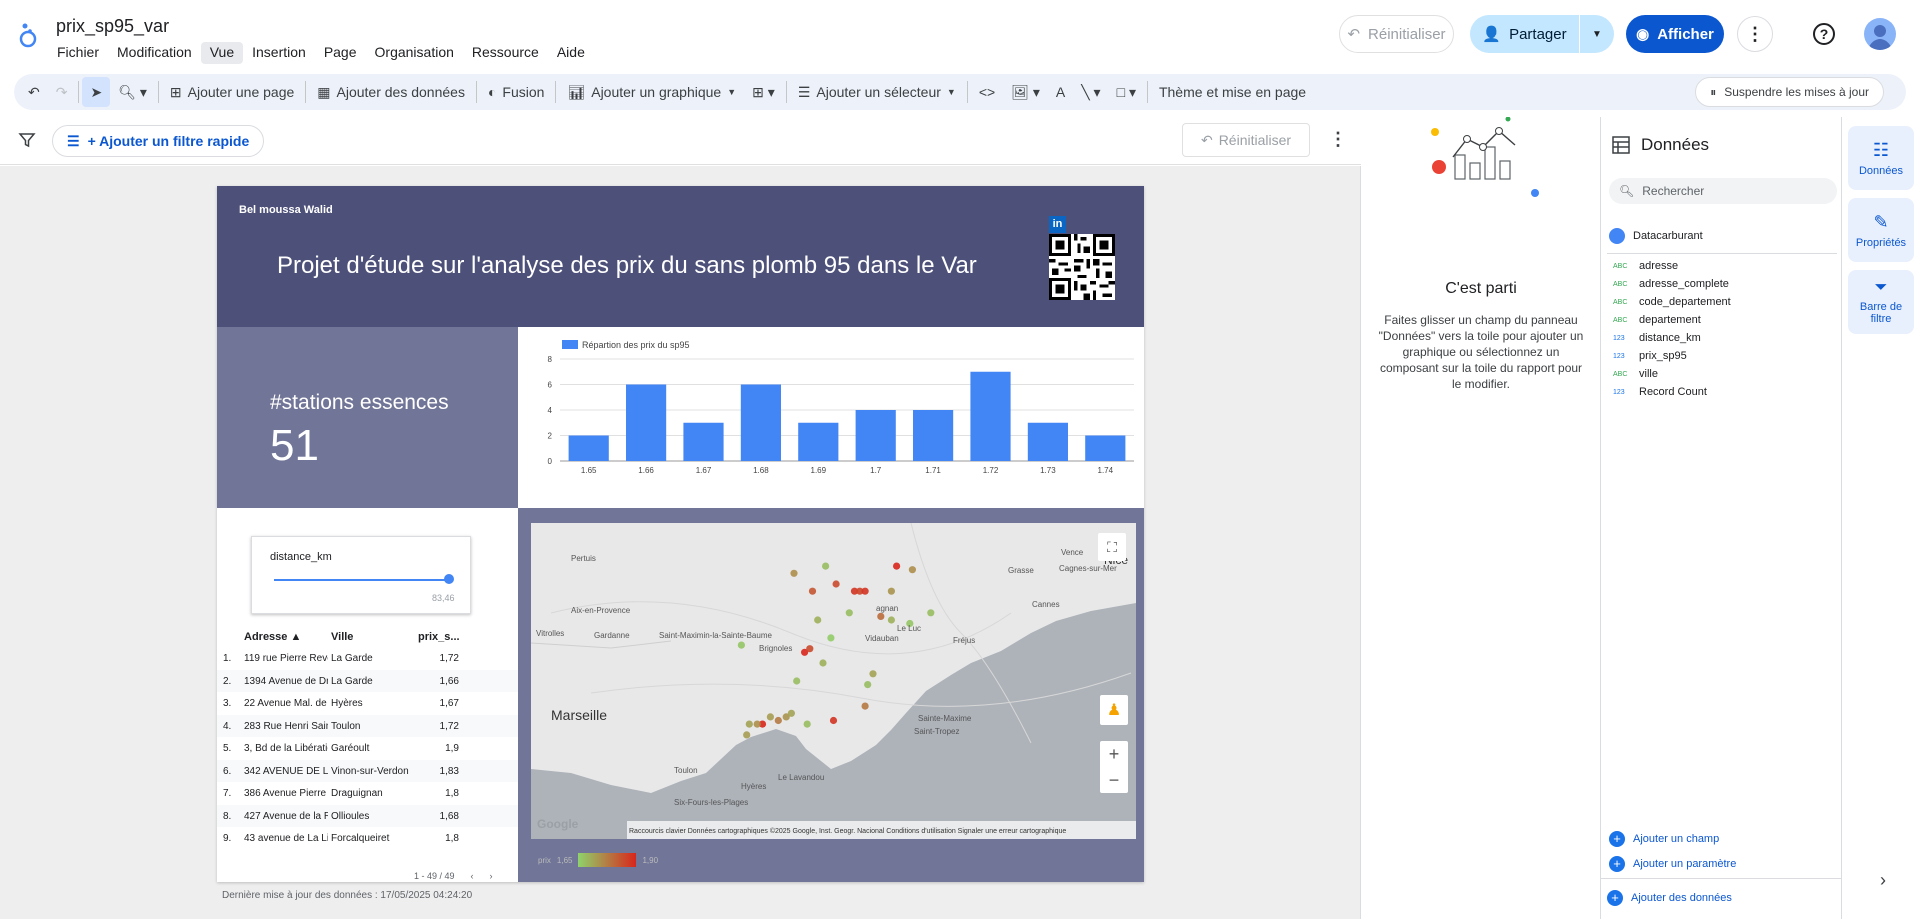  What do you see at coordinates (1657, 338) in the screenshot?
I see `field-item: 123 distance_km` at bounding box center [1657, 338].